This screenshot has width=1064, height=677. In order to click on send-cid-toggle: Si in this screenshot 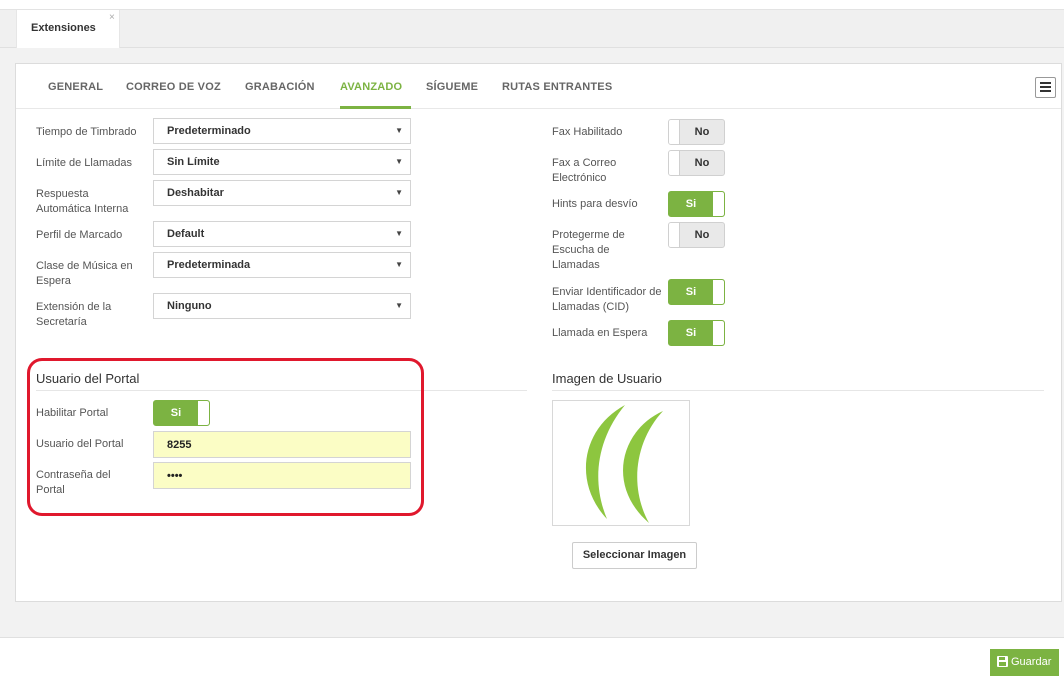, I will do `click(696, 292)`.